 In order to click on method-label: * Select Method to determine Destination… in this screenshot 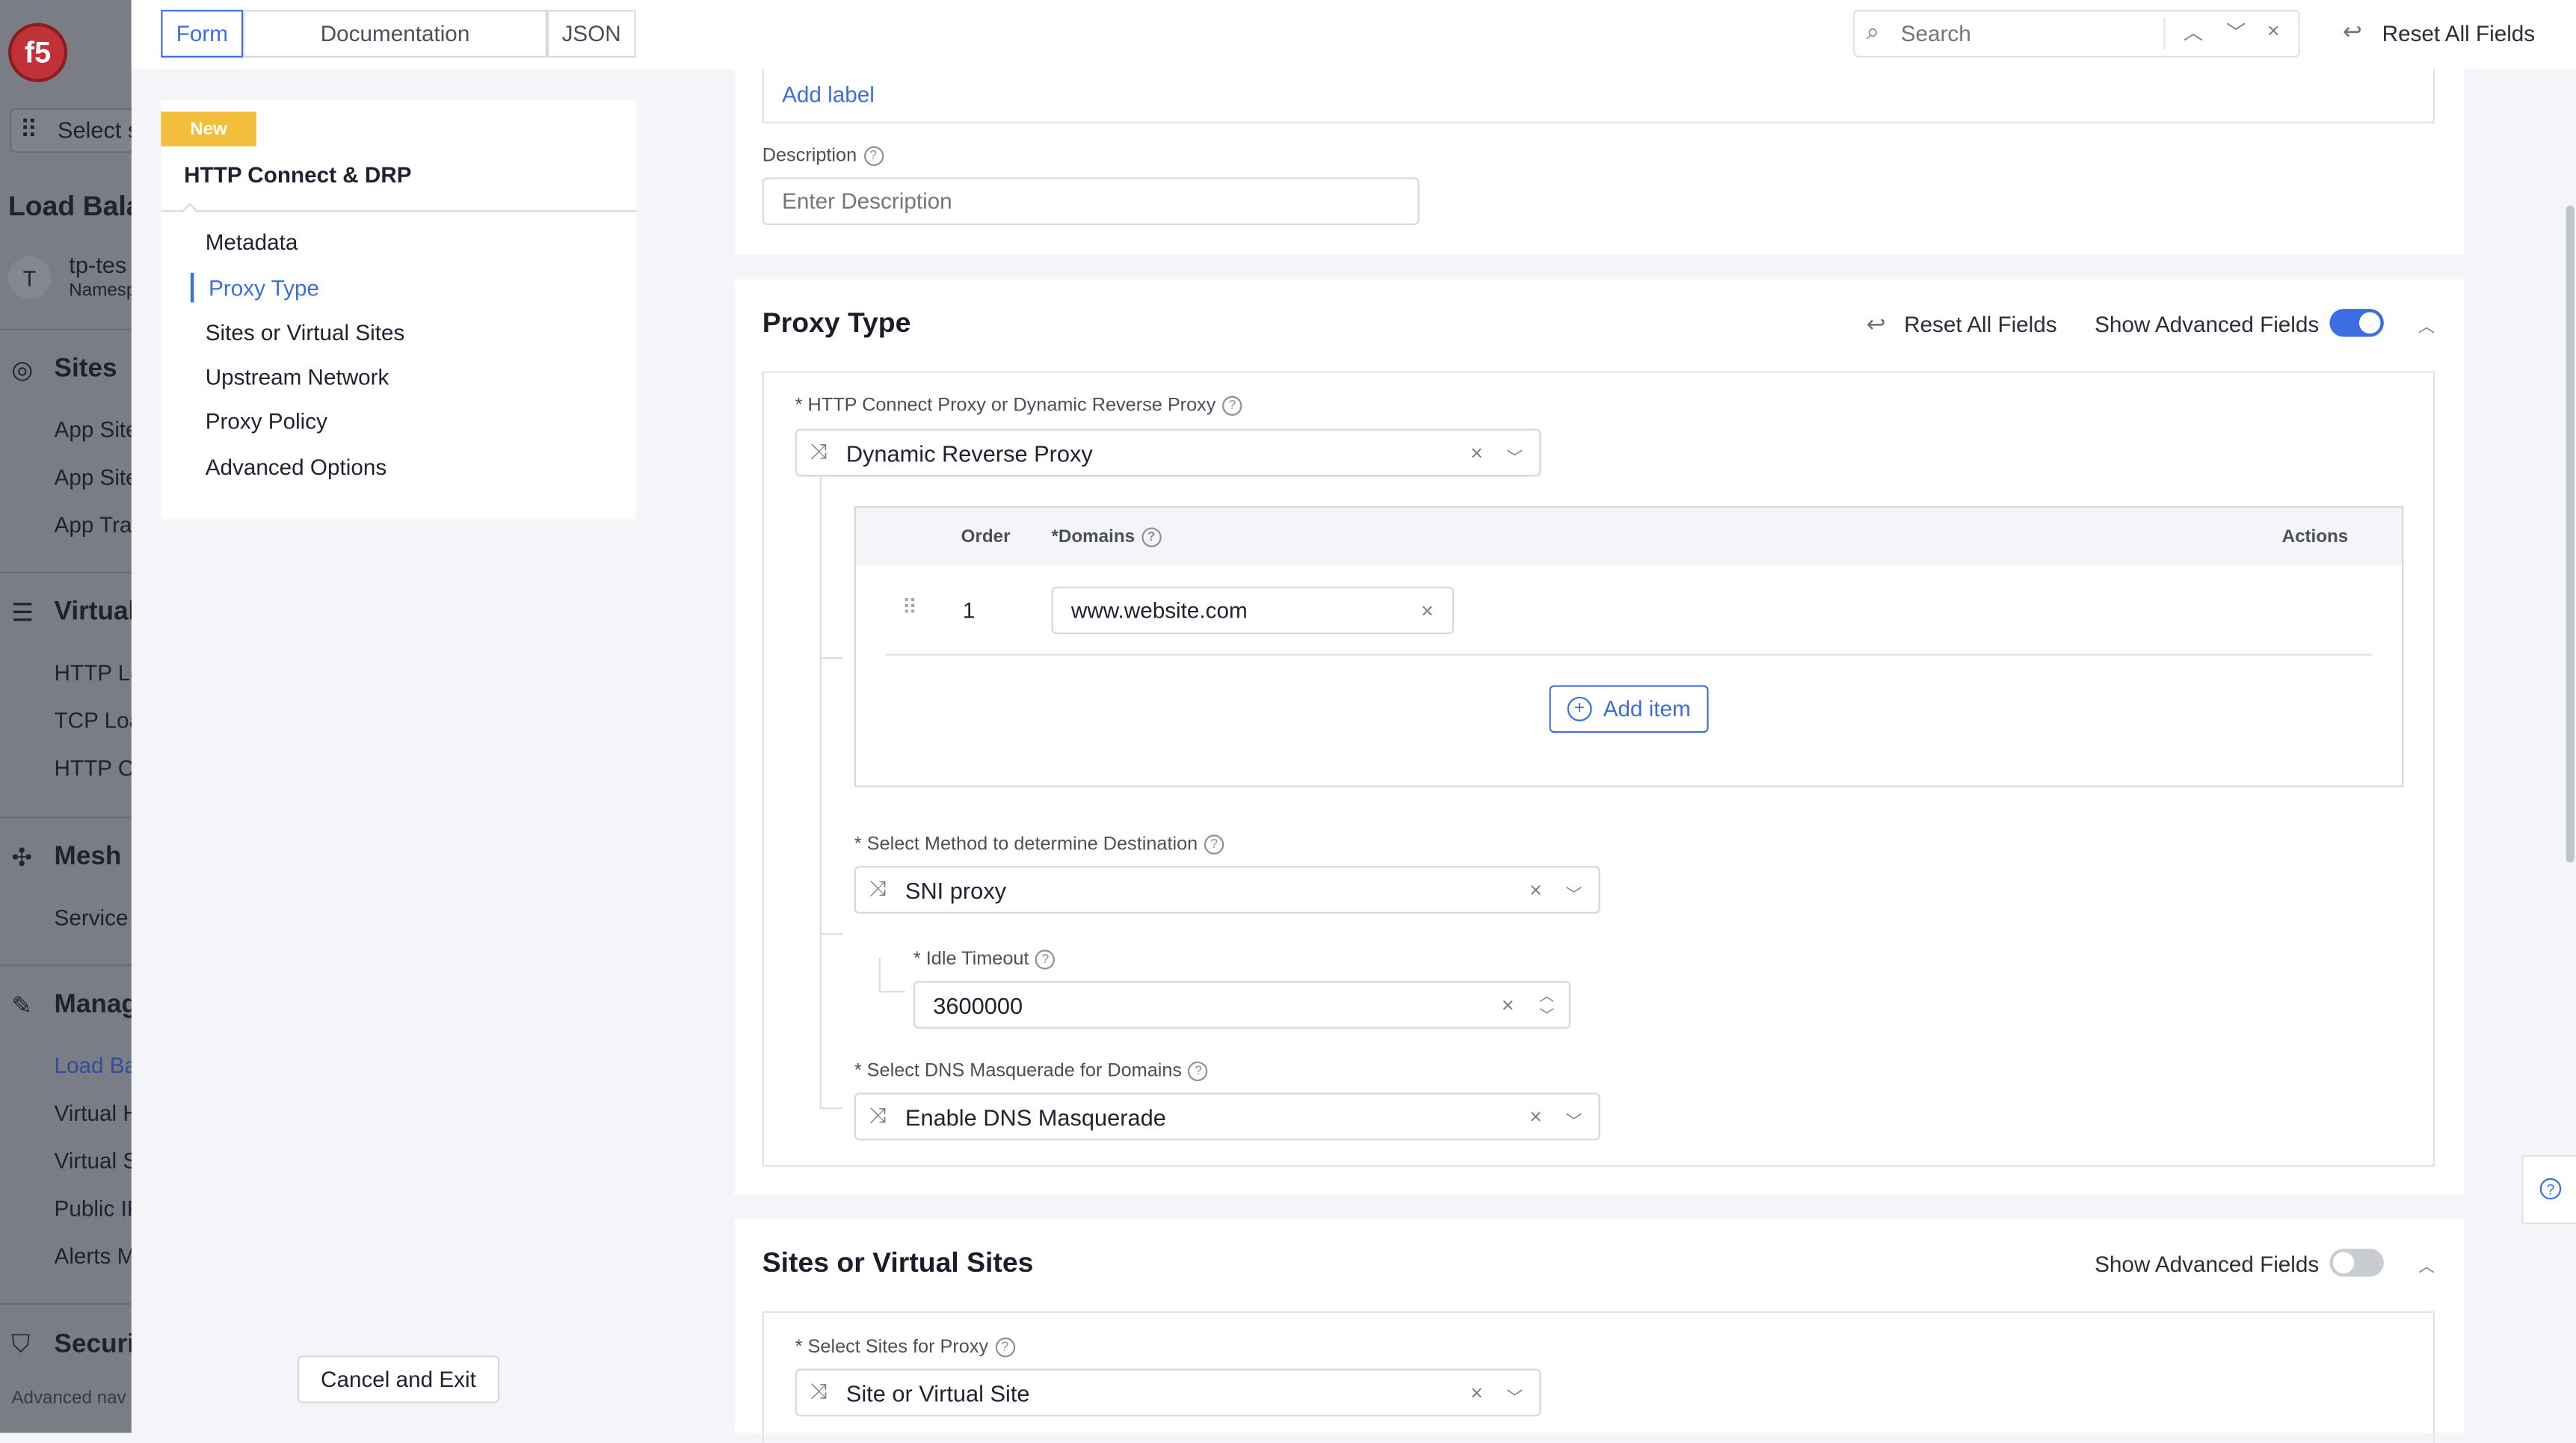, I will do `click(1039, 844)`.